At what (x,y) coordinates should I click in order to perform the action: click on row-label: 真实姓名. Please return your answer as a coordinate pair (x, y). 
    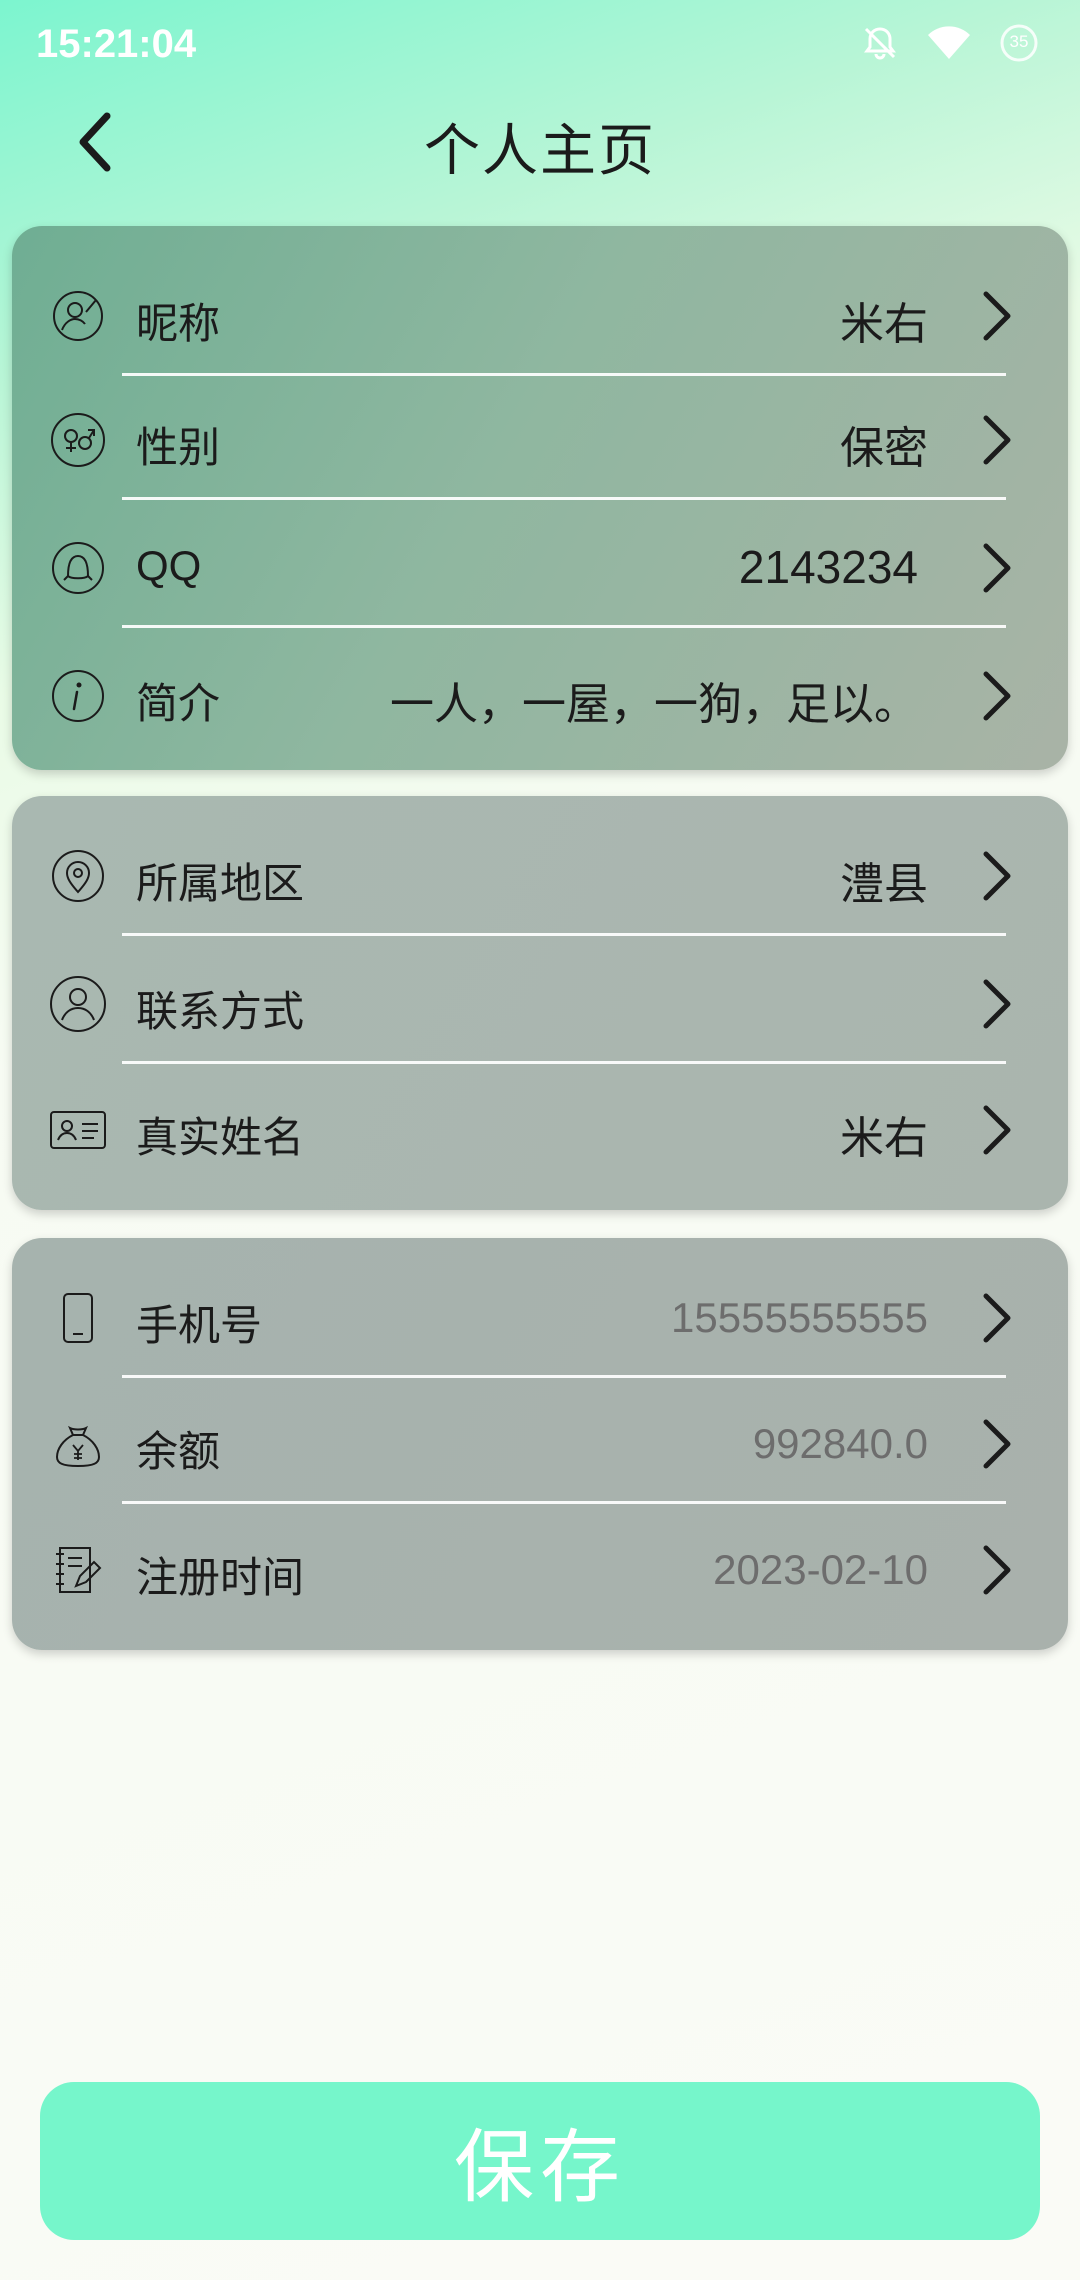
    Looking at the image, I should click on (220, 1137).